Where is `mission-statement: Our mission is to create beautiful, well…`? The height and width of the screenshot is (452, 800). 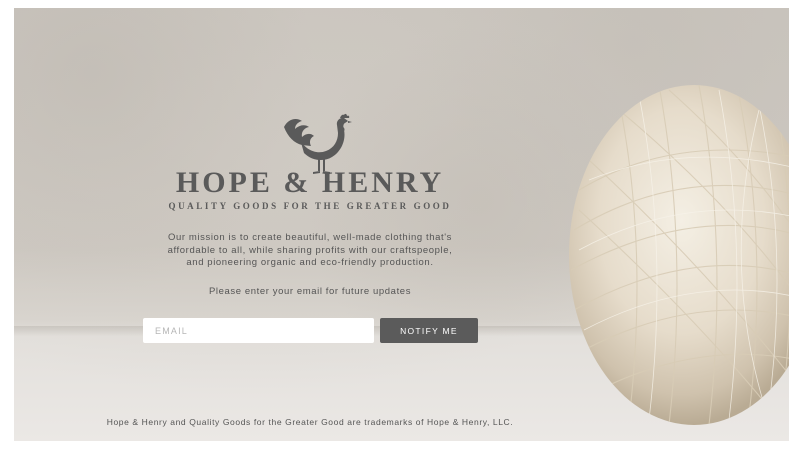 mission-statement: Our mission is to create beautiful, well… is located at coordinates (310, 251).